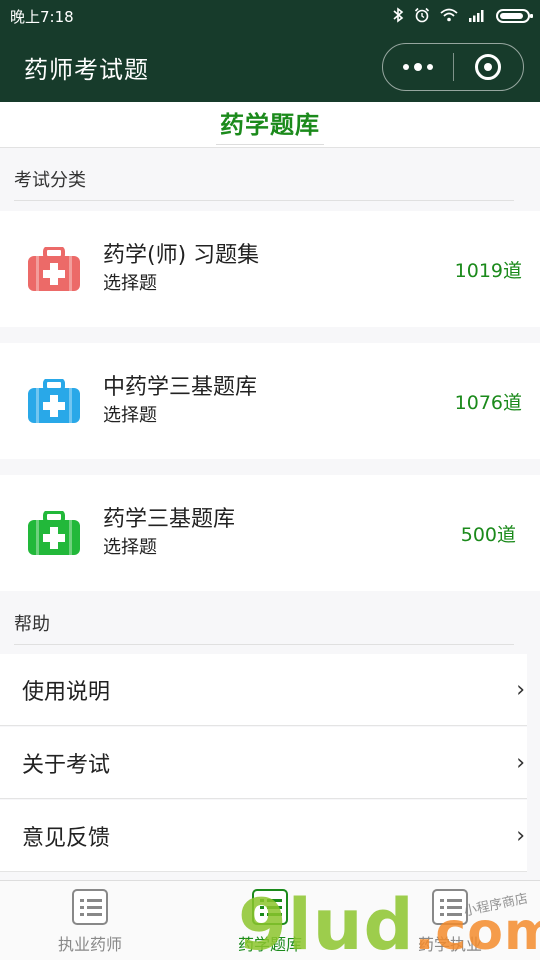 Image resolution: width=540 pixels, height=960 pixels. I want to click on nav-bar: 药师考试题, so click(270, 67).